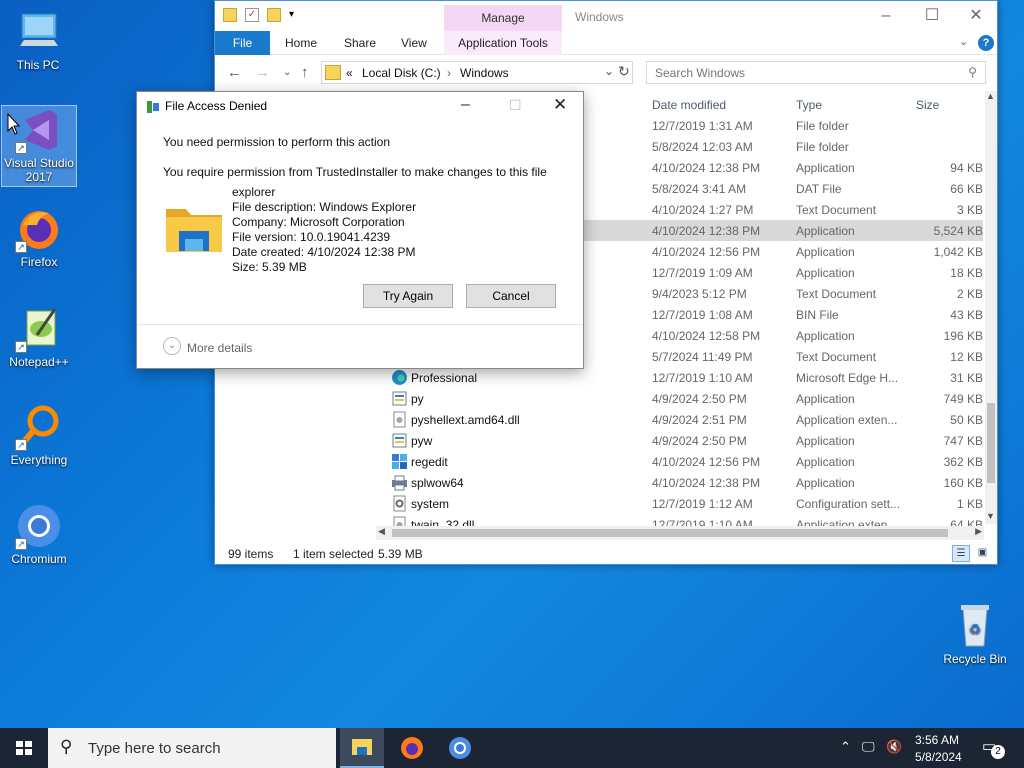 The height and width of the screenshot is (768, 1024). Describe the element at coordinates (333, 554) in the screenshot. I see `status-selection: 1 item selected` at that location.